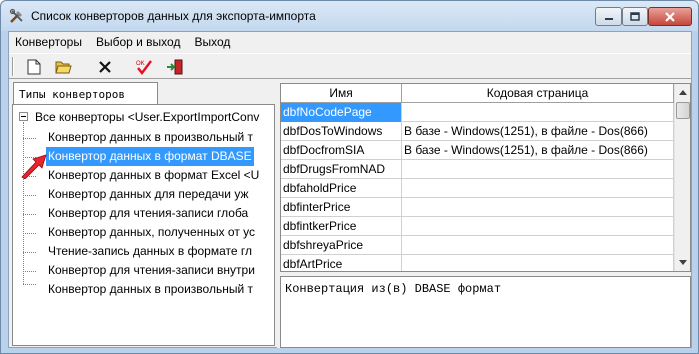  I want to click on grid-scrollbar, so click(682, 177).